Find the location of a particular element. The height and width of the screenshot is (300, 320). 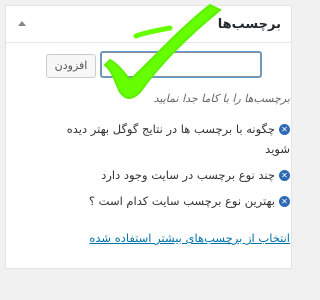

collapse-toggle-icon is located at coordinates (22, 23).